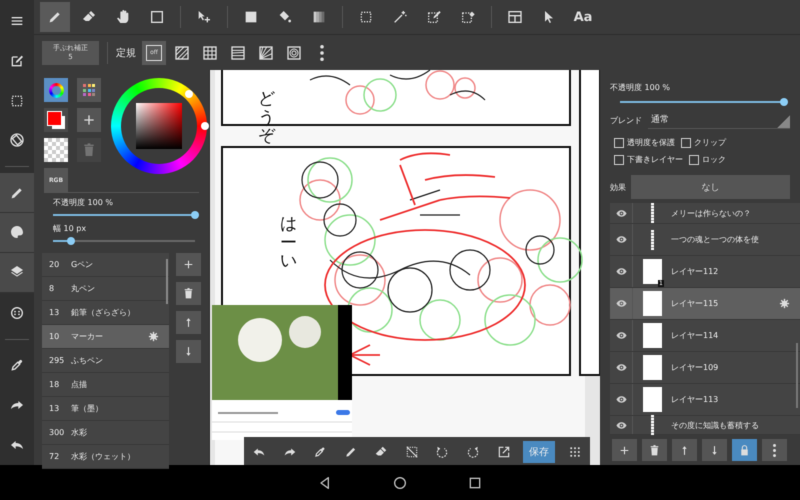 This screenshot has width=800, height=500. Describe the element at coordinates (188, 293) in the screenshot. I see `trash-brush-button` at that location.